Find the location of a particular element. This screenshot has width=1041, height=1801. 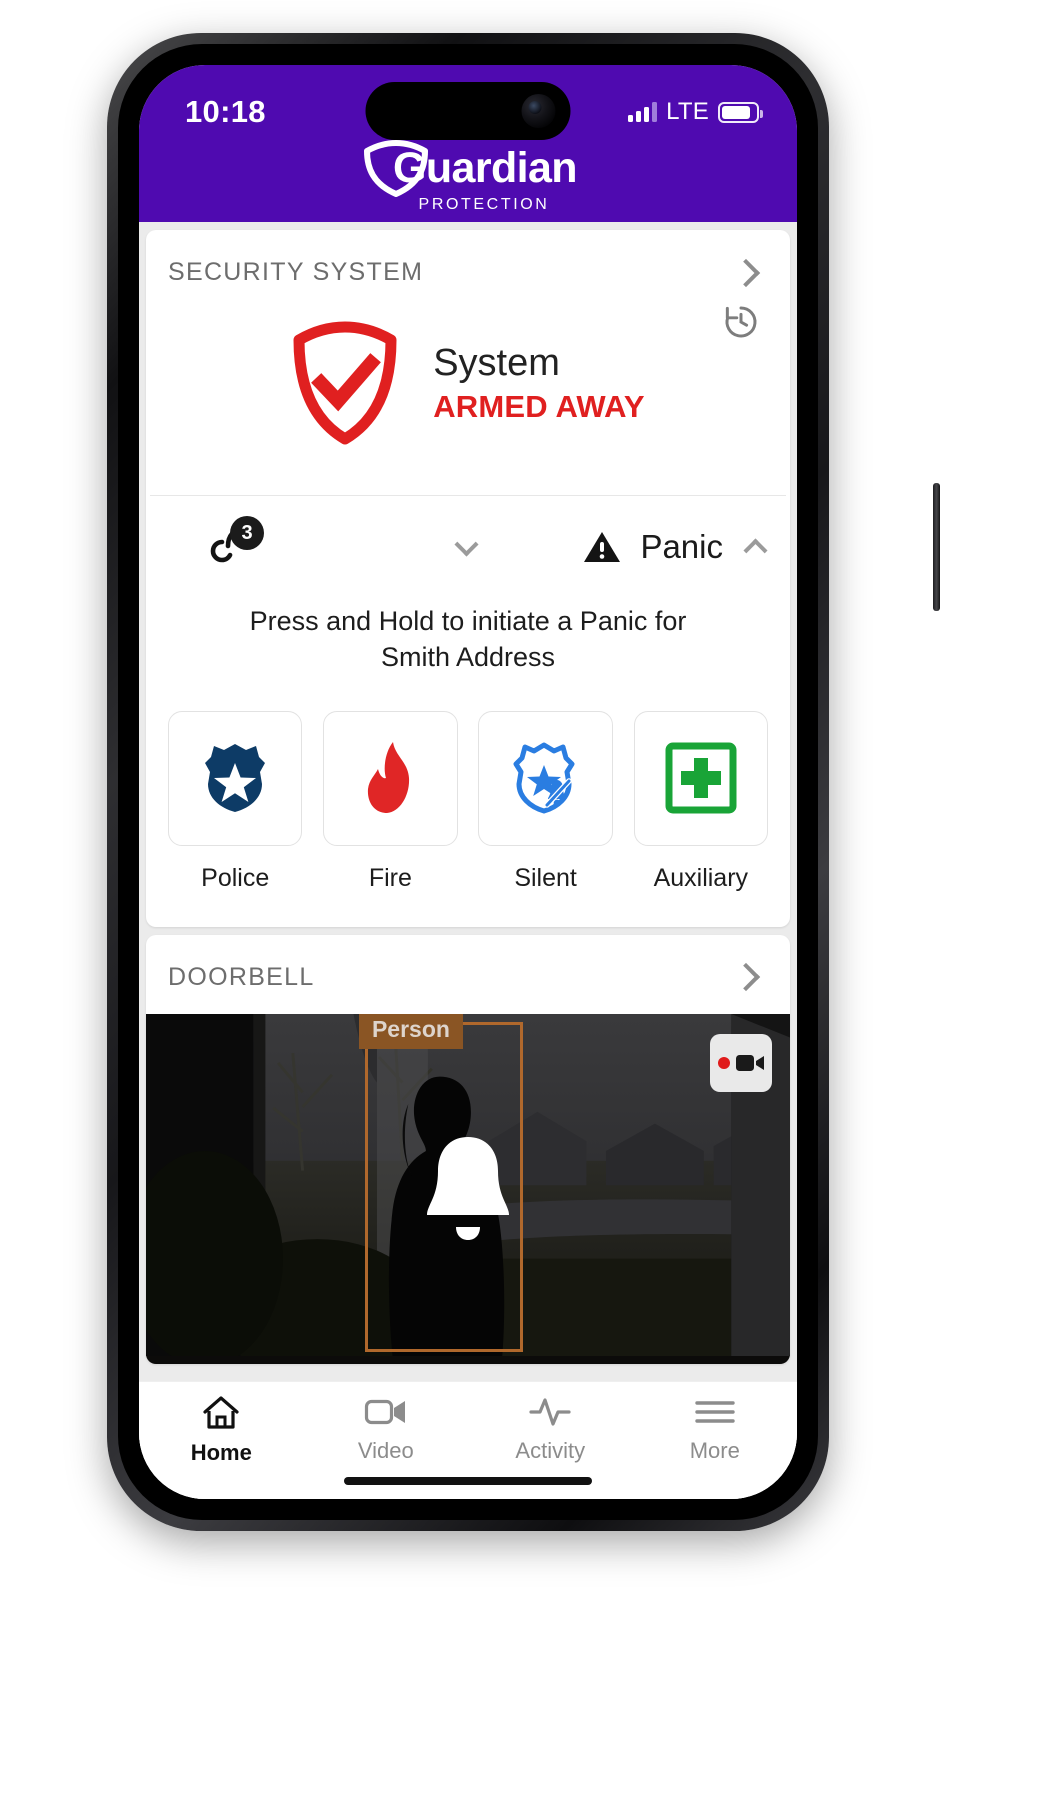

brand-logo-block: Guardian PROTECTION is located at coordinates (468, 176).